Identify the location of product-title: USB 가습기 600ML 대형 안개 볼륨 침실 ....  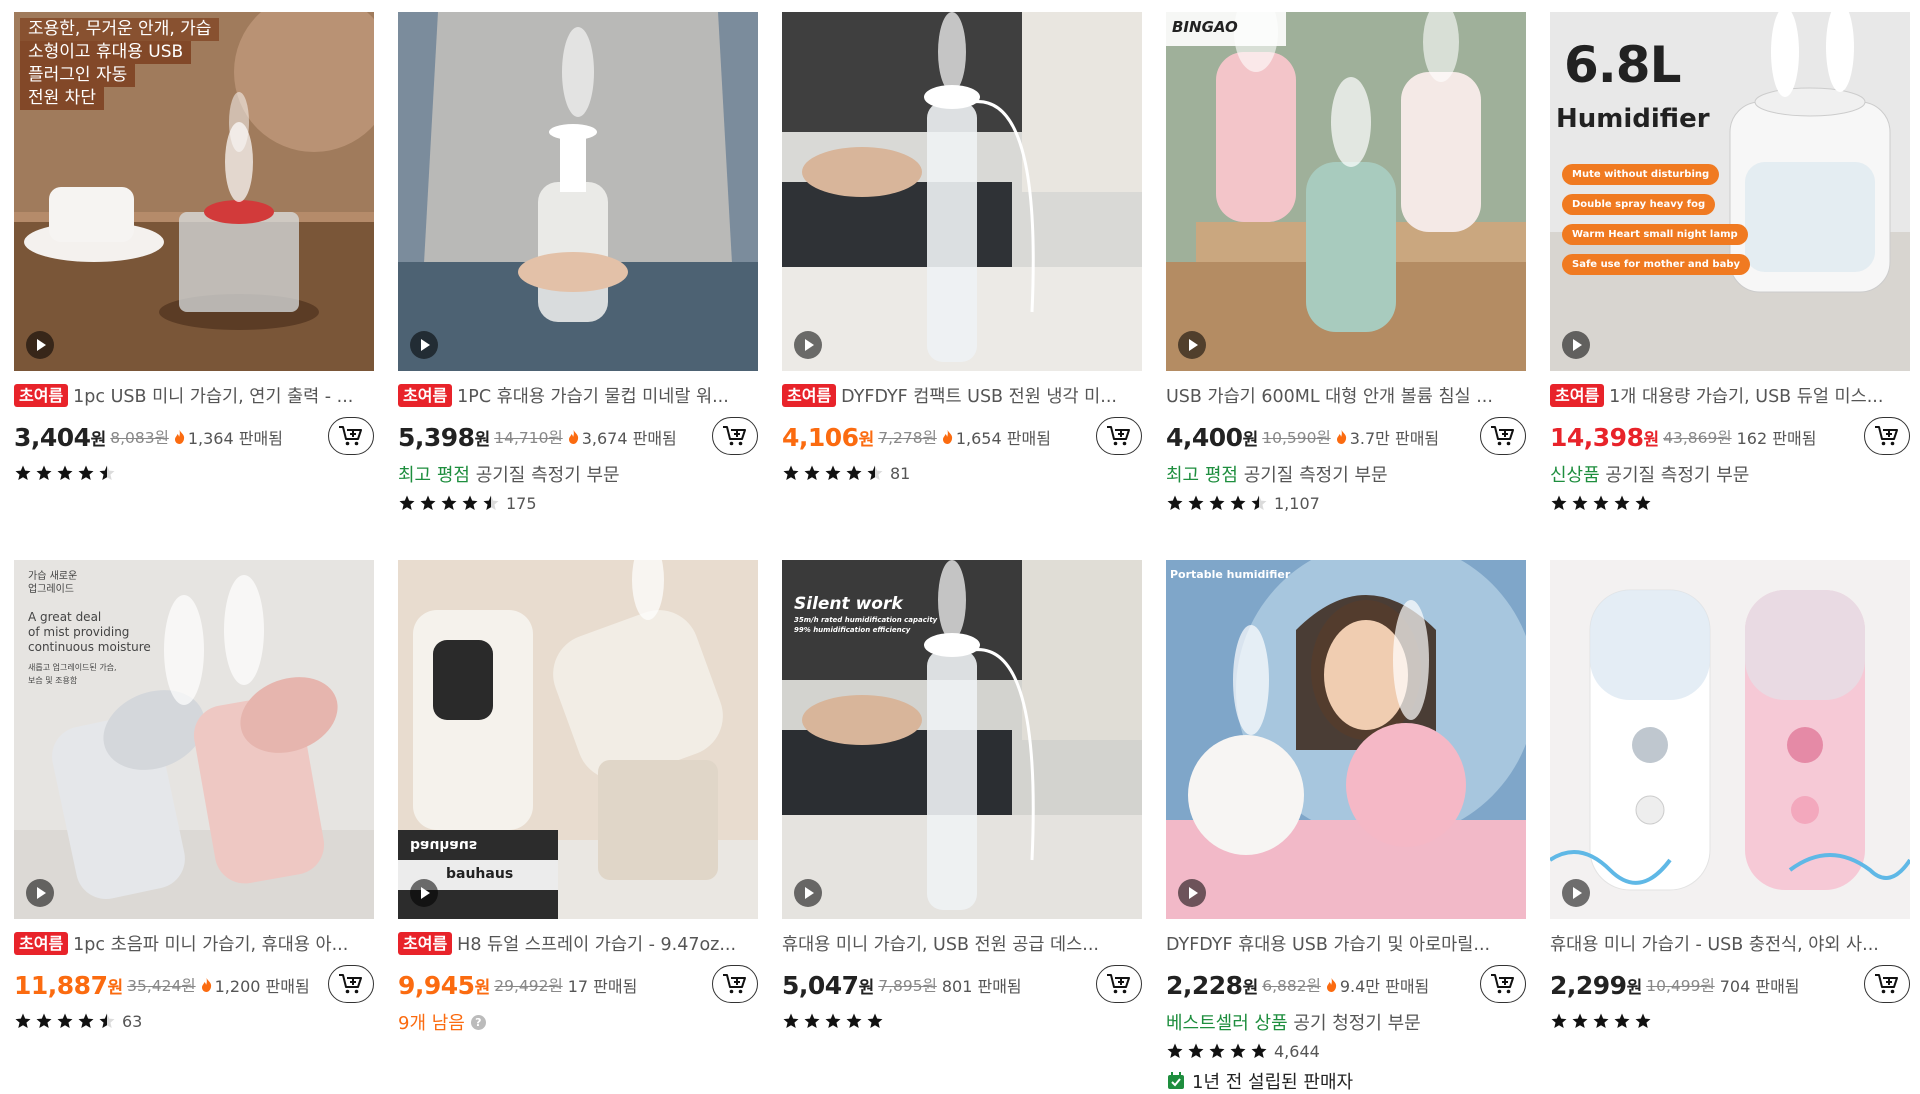
(1329, 395).